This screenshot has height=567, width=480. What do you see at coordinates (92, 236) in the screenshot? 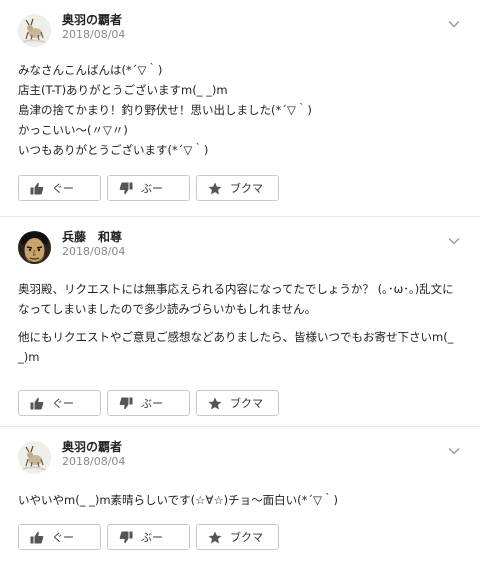
I see `username: 兵藤 和尊` at bounding box center [92, 236].